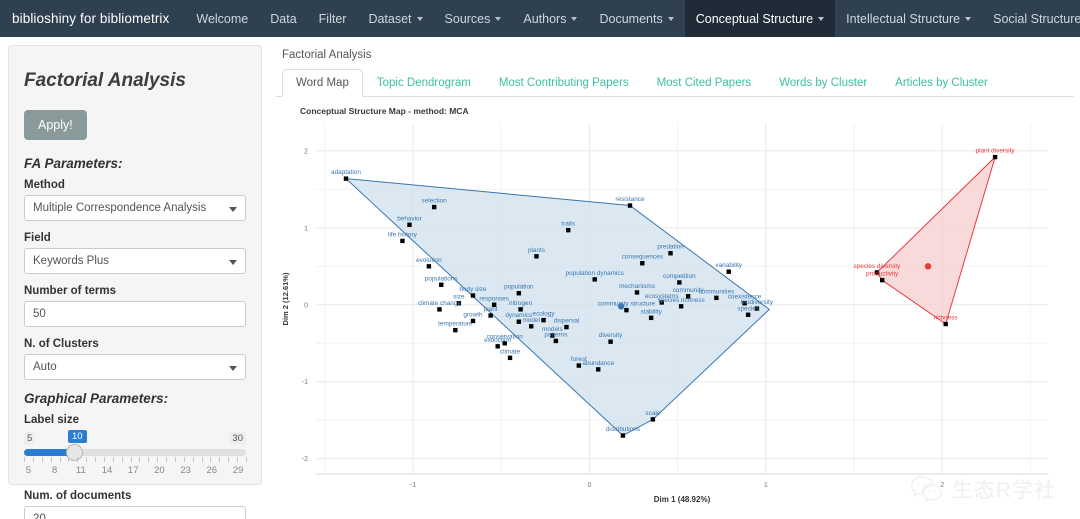  What do you see at coordinates (728, 265) in the screenshot?
I see `point-label: variability` at bounding box center [728, 265].